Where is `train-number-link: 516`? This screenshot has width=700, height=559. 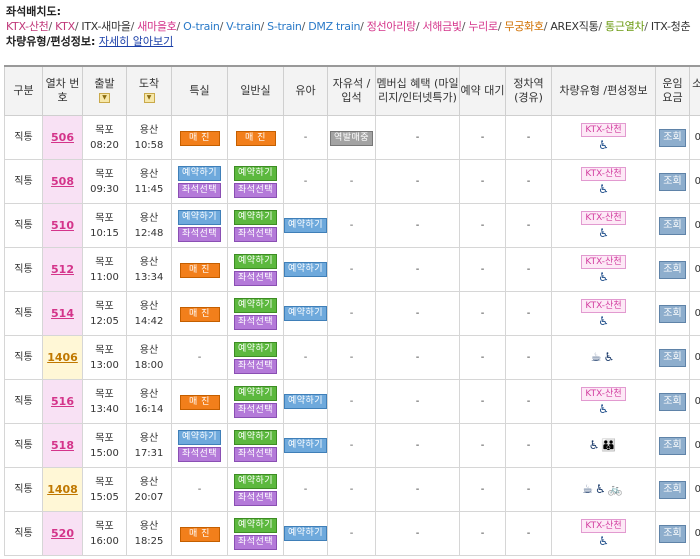 train-number-link: 516 is located at coordinates (62, 401).